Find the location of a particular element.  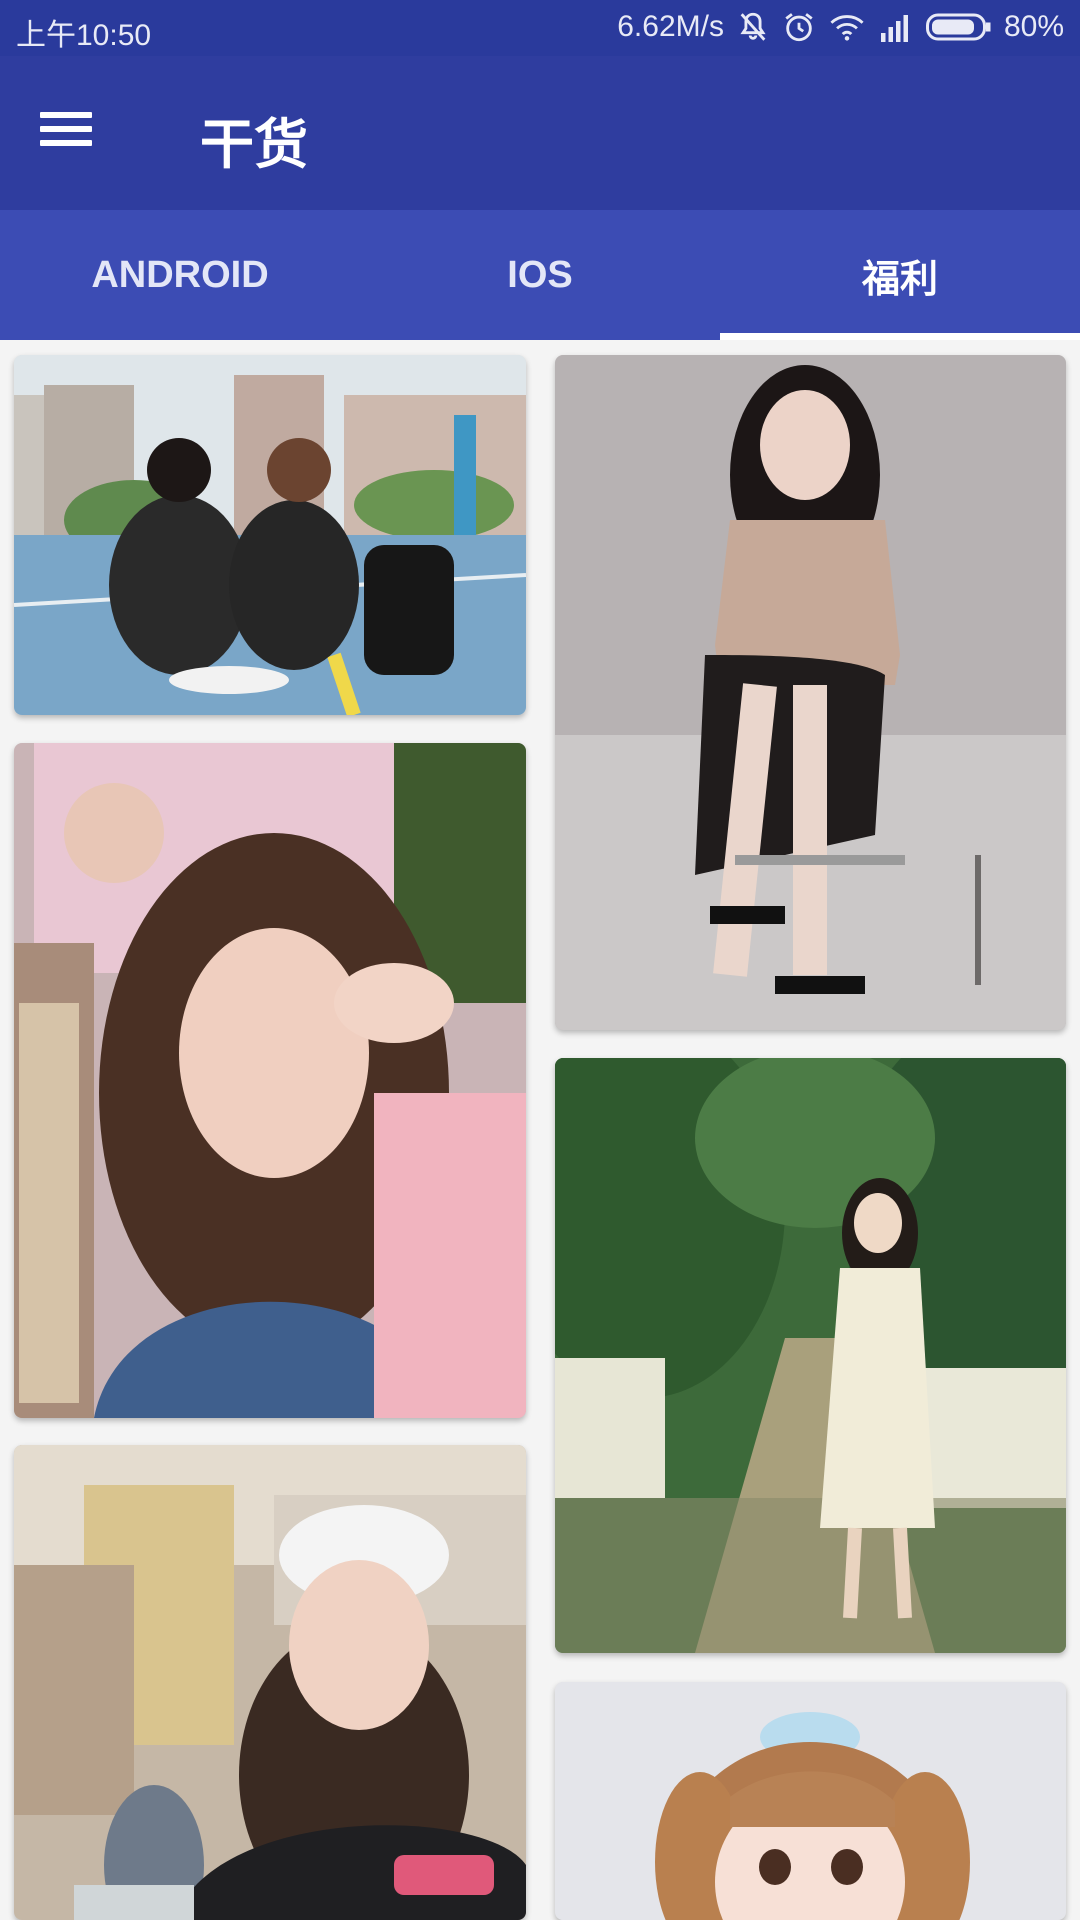

mute-icon is located at coordinates (753, 27).